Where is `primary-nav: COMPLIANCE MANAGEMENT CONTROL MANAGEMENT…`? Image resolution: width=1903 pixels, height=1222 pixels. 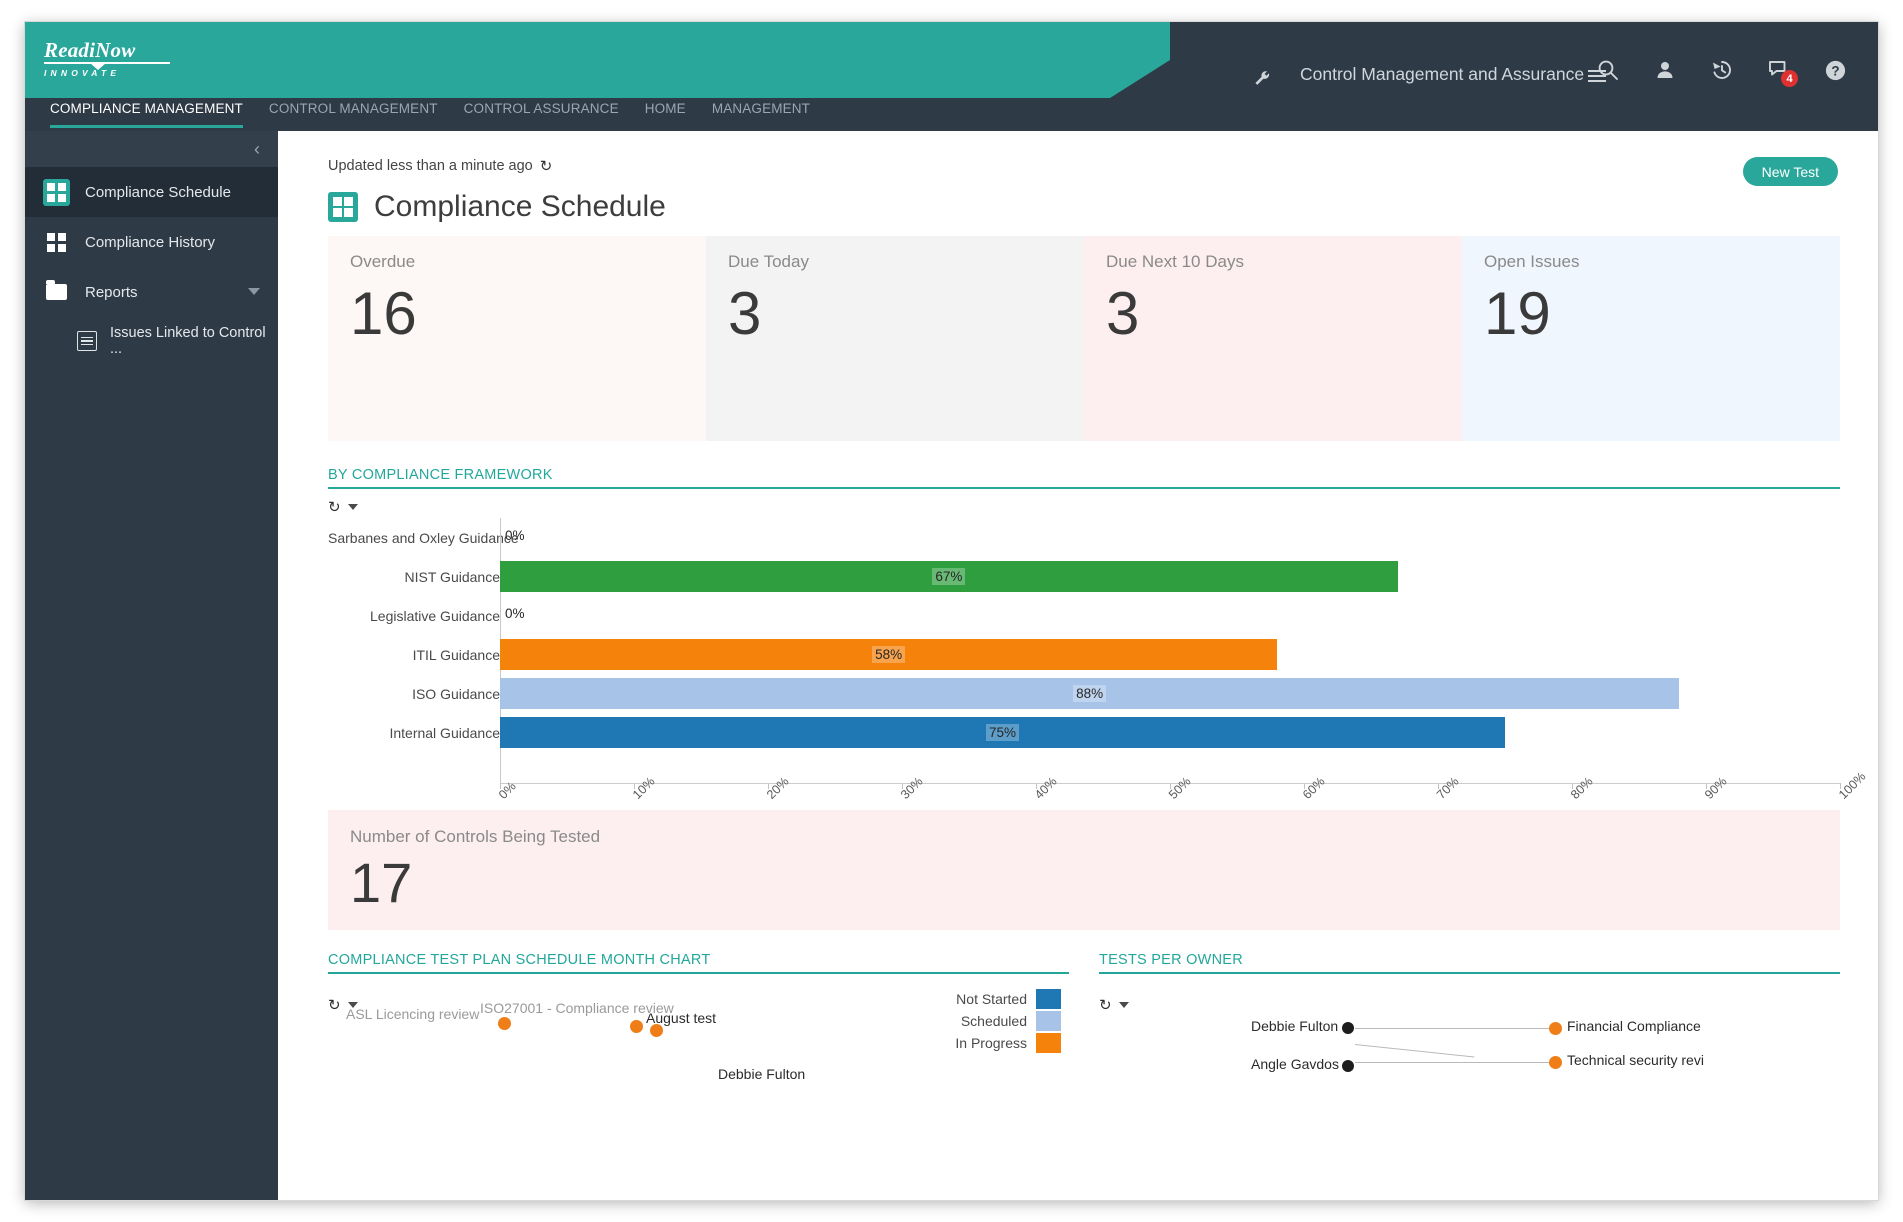
primary-nav: COMPLIANCE MANAGEMENT CONTROL MANAGEMENT… is located at coordinates (951, 114).